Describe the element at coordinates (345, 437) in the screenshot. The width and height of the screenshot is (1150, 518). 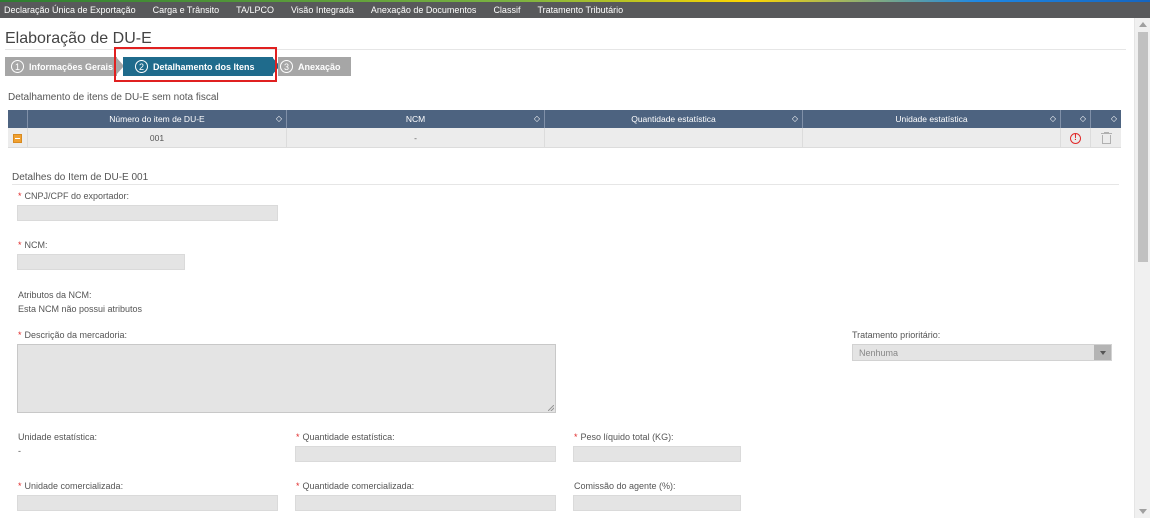
I see `quantidade-estatistica-label: * Quantidade estatística:` at that location.